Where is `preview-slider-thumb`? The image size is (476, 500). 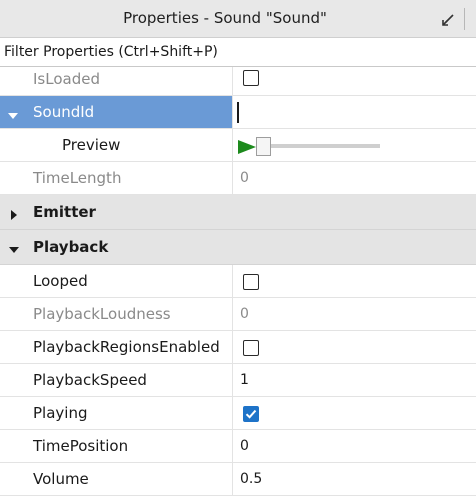
preview-slider-thumb is located at coordinates (263, 146).